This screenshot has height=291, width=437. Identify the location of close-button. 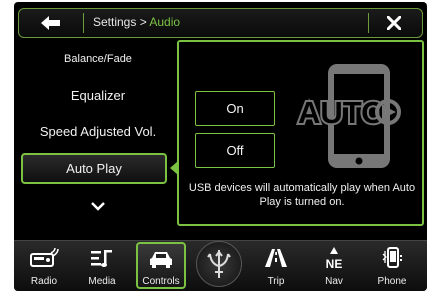
(394, 23).